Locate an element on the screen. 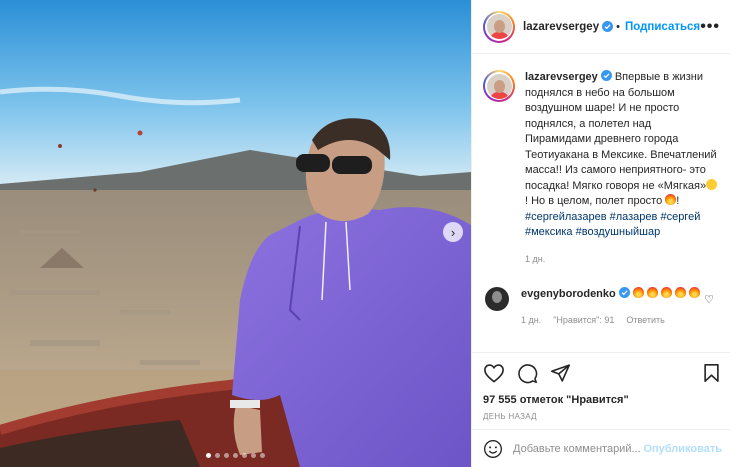 This screenshot has width=730, height=467. caption-author: lazarevsergey is located at coordinates (561, 77).